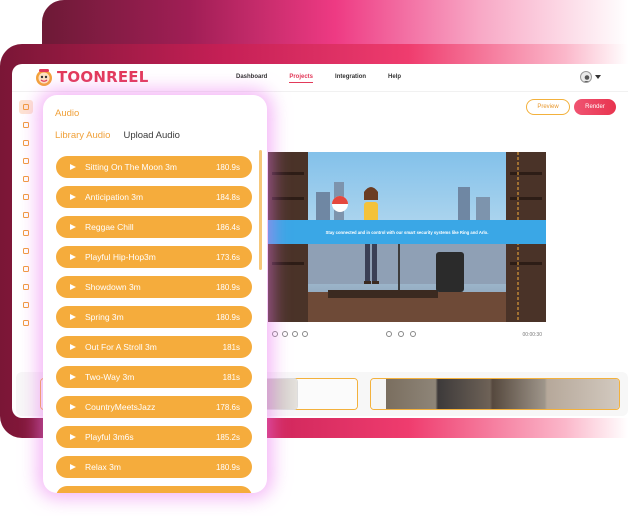  I want to click on tag-icon, so click(26, 269).